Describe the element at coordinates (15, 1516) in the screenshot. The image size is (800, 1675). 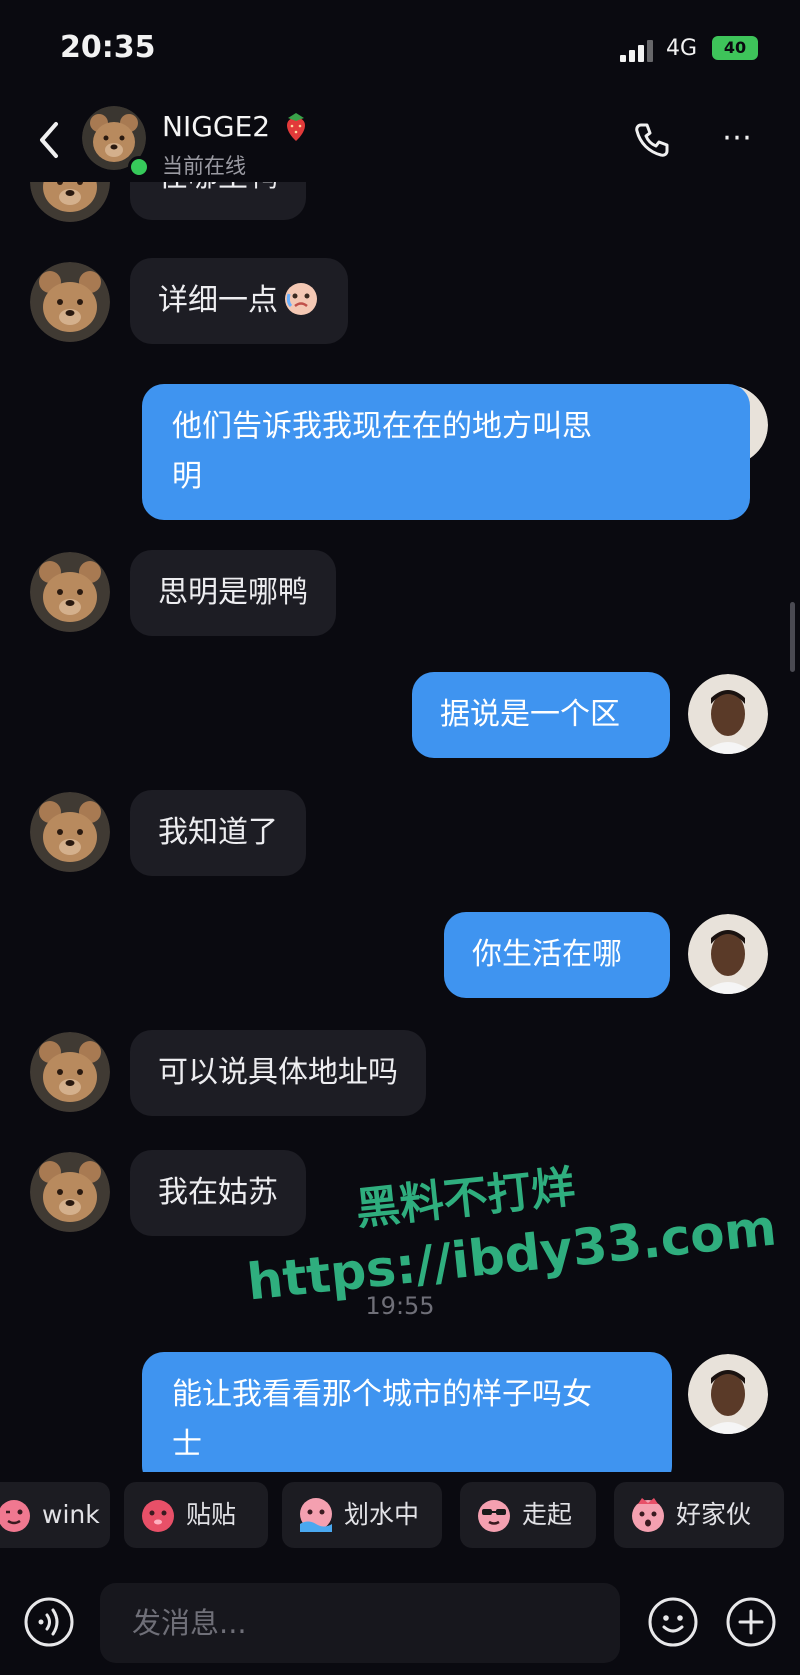
I see `wink-sticker-icon` at that location.